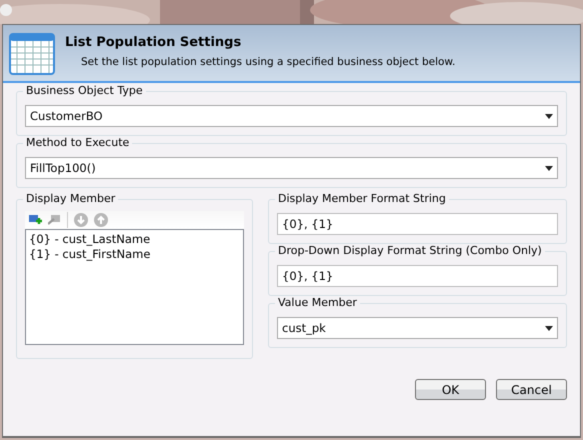  What do you see at coordinates (450, 389) in the screenshot?
I see `dialog-button: OK` at bounding box center [450, 389].